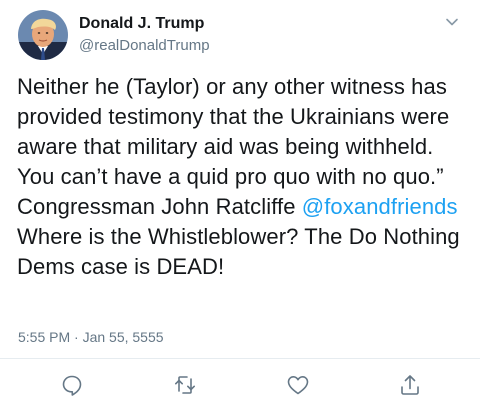  I want to click on retweet-icon, so click(185, 385).